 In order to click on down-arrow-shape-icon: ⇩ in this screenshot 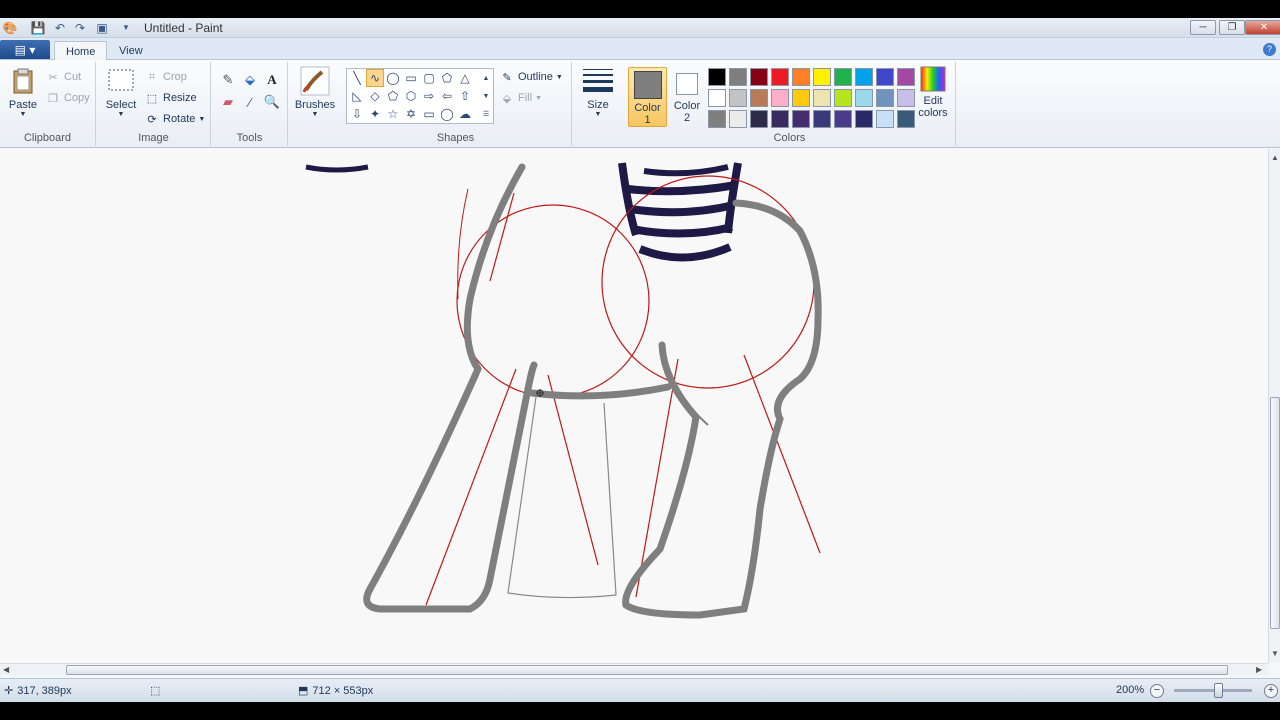, I will do `click(357, 114)`.